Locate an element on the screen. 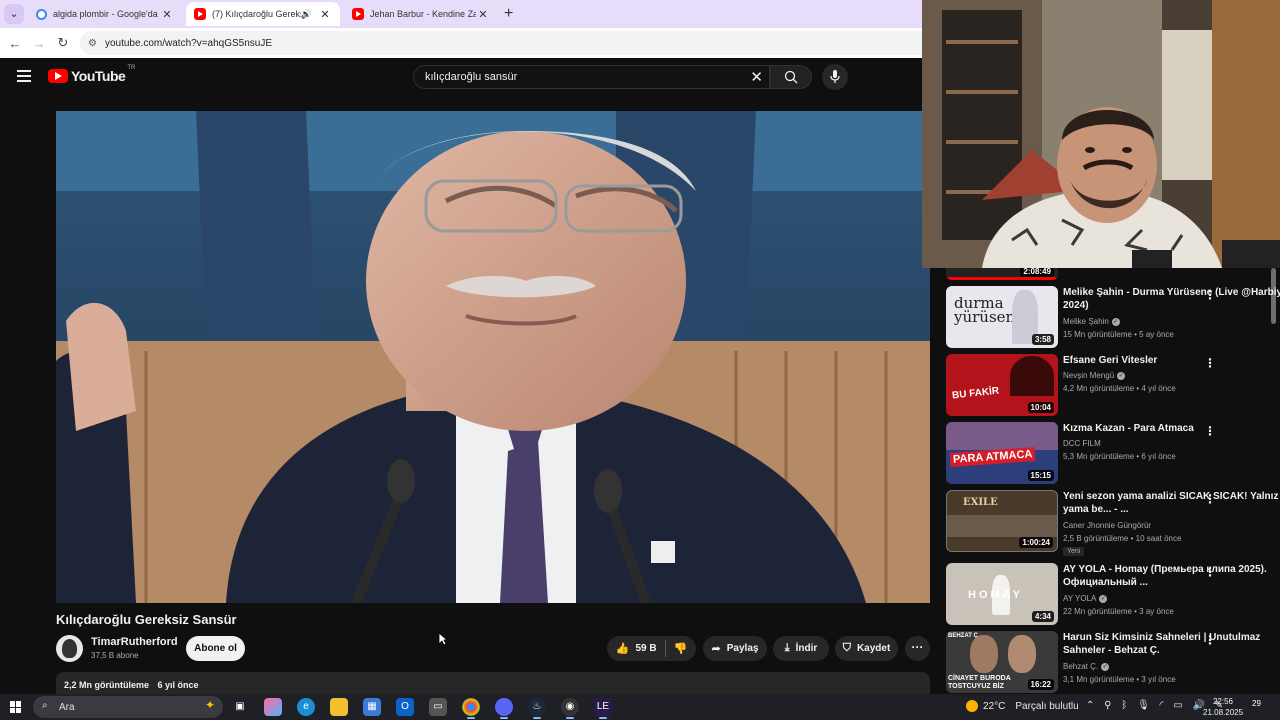 The image size is (1280, 720). microphone-icon is located at coordinates (835, 76).